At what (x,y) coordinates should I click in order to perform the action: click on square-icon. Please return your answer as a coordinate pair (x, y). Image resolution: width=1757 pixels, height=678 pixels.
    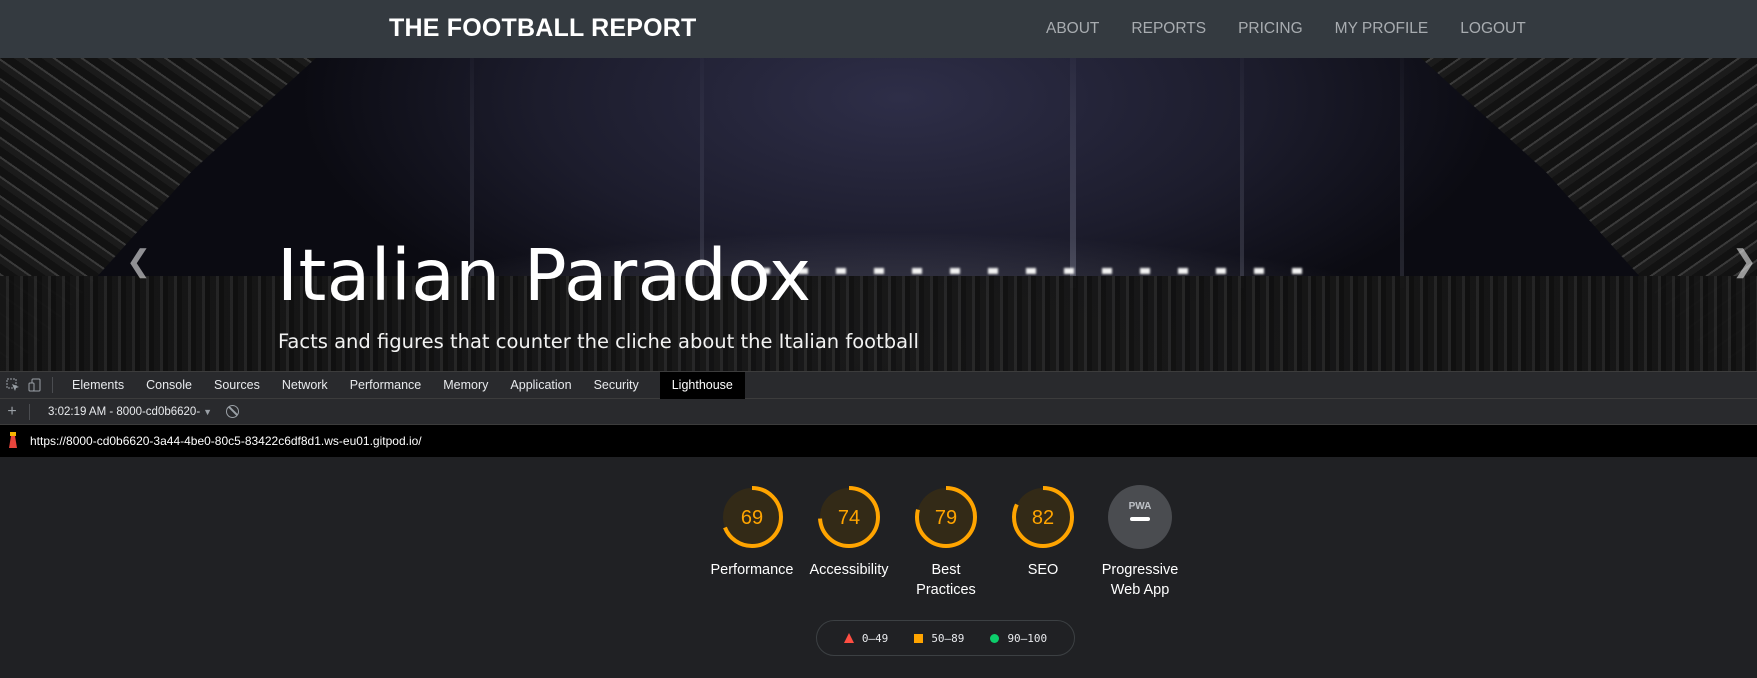
    Looking at the image, I should click on (919, 638).